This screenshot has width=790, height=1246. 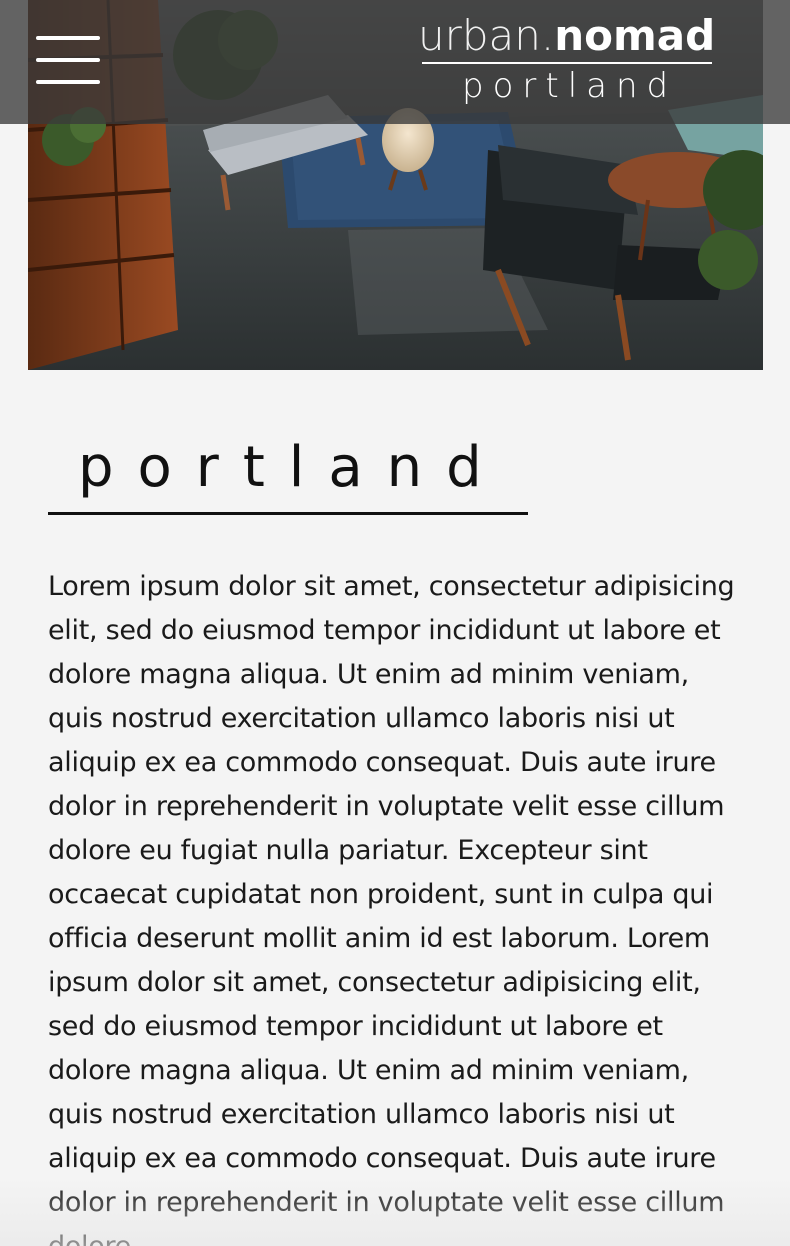 I want to click on hamburger-menu-icon, so click(x=68, y=61).